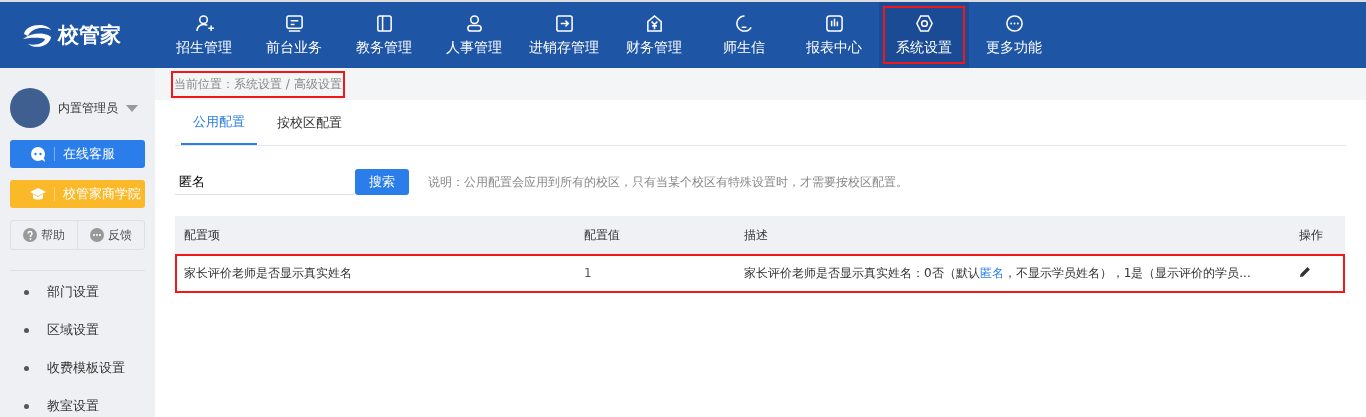 The height and width of the screenshot is (417, 1366). What do you see at coordinates (1014, 35) in the screenshot?
I see `nav-item: 更多功能` at bounding box center [1014, 35].